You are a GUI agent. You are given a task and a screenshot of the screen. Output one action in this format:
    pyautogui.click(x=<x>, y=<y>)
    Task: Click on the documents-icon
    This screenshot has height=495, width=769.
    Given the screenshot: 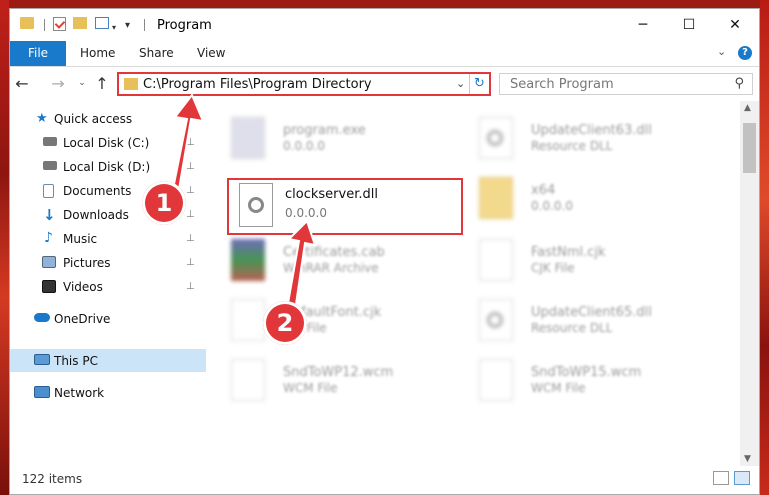 What is the action you would take?
    pyautogui.click(x=48, y=191)
    